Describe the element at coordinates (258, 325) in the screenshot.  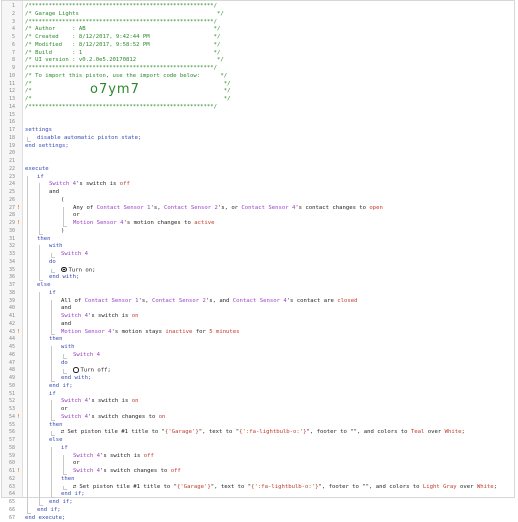
I see `code-line: 42and` at that location.